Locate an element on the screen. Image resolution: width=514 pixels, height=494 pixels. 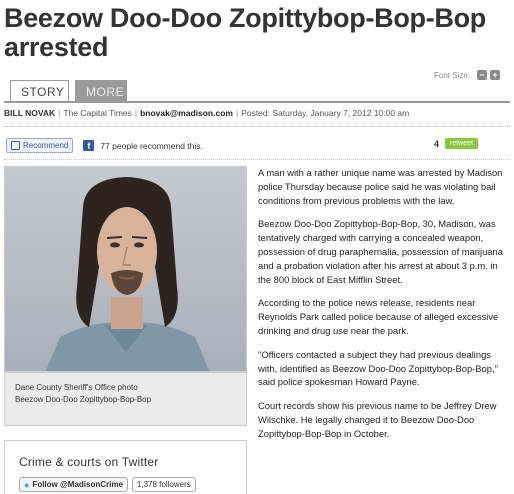
byline-divider is located at coordinates (257, 126).